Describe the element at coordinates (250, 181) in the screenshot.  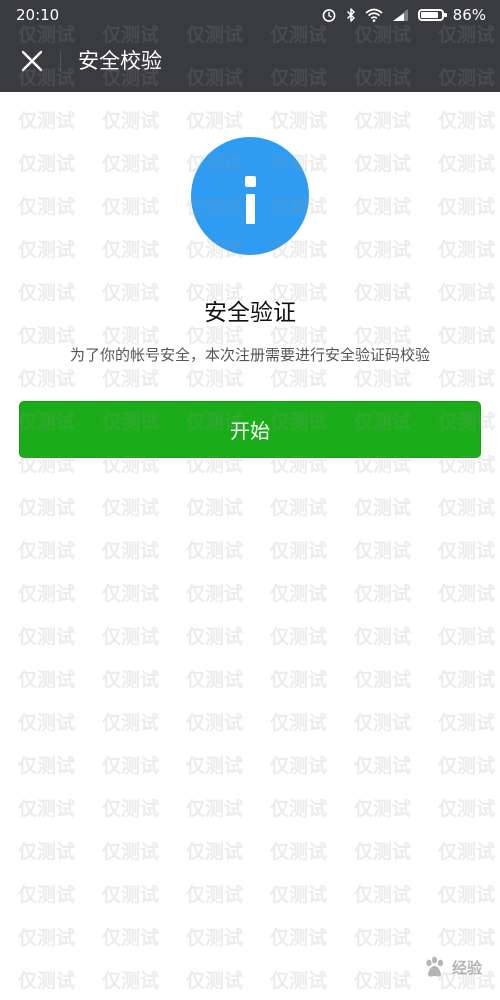
I see `info-icon-dot` at that location.